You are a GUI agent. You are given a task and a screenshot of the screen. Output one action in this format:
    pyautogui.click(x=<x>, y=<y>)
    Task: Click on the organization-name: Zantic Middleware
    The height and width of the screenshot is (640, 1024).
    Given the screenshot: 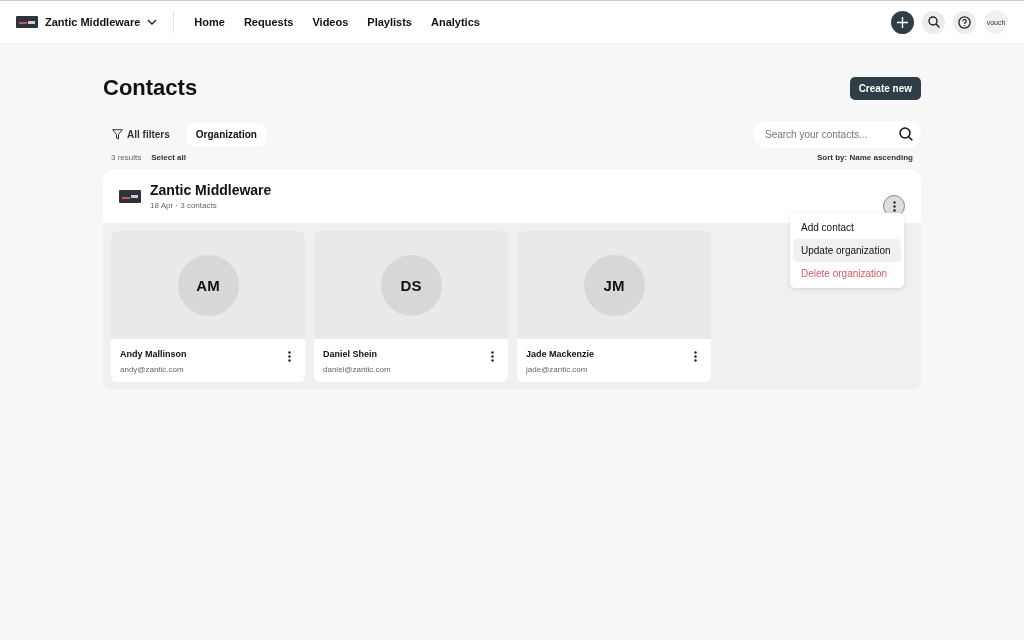 What is the action you would take?
    pyautogui.click(x=211, y=190)
    